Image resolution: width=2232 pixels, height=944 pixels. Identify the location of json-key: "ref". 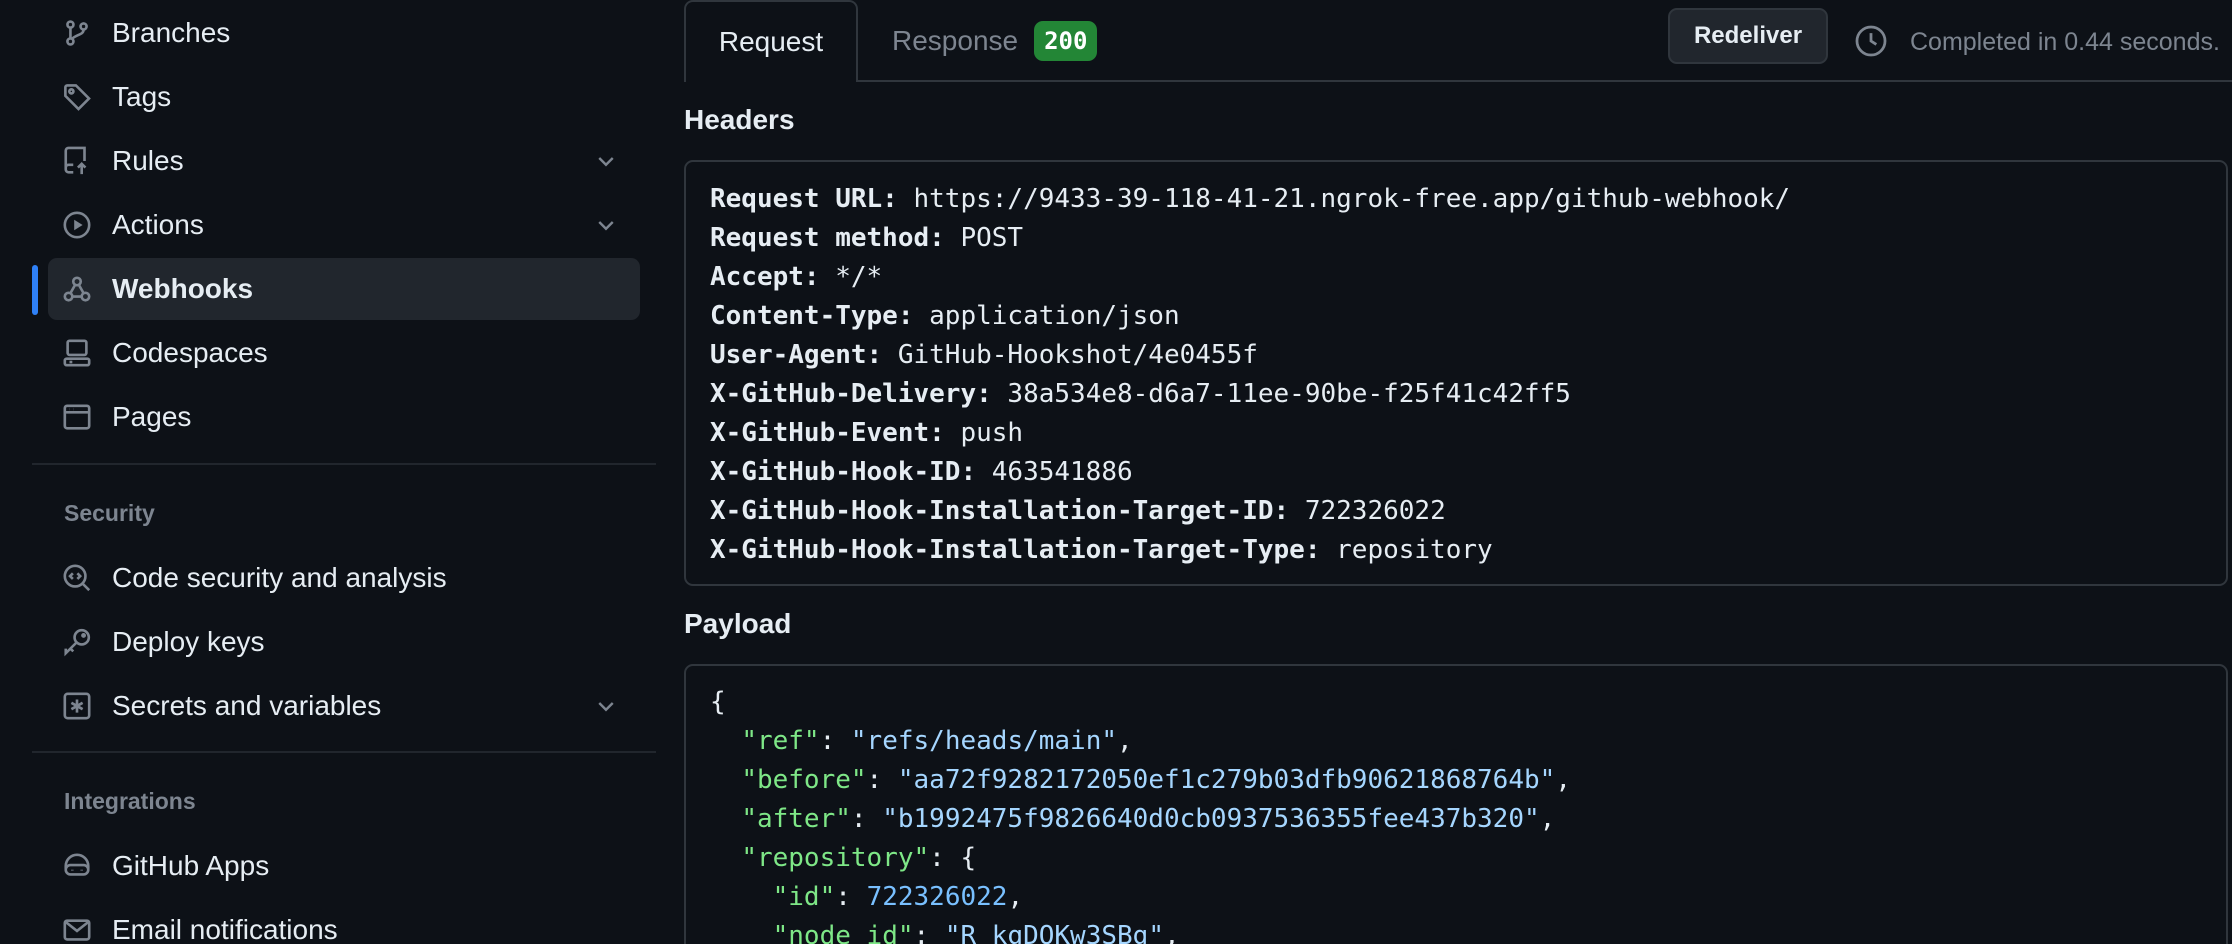
(780, 741).